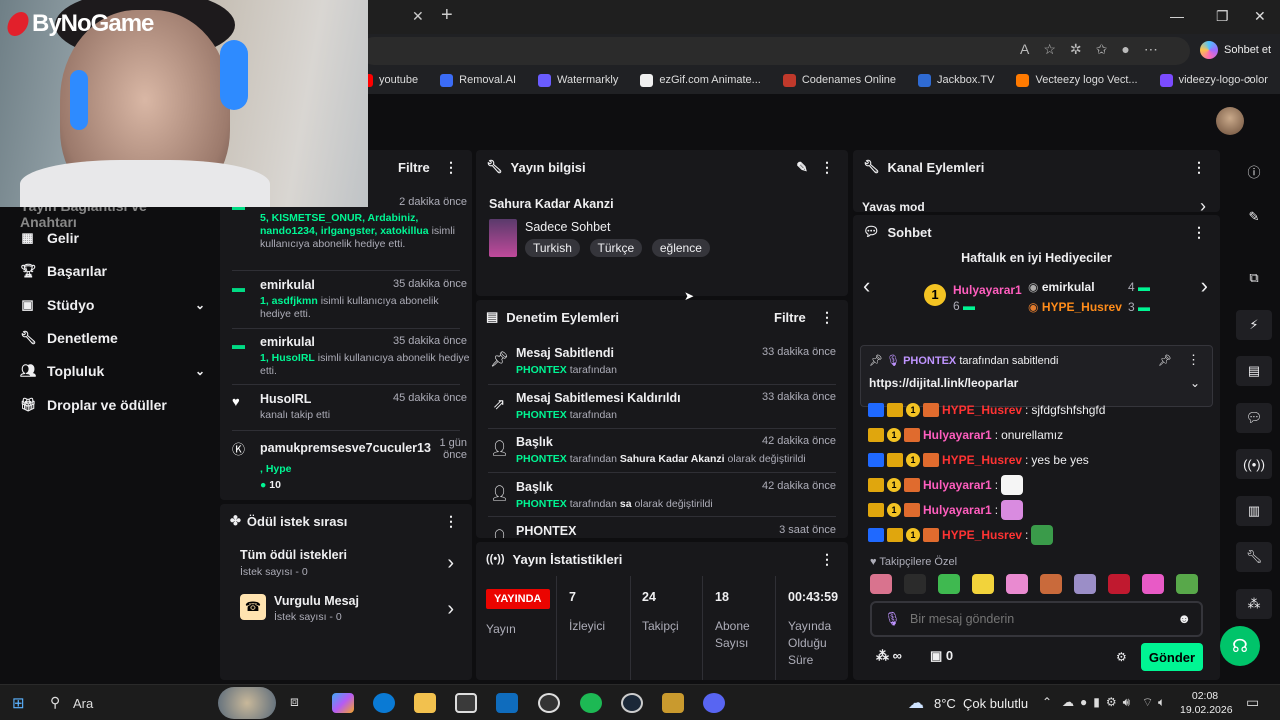 The width and height of the screenshot is (1280, 720). Describe the element at coordinates (347, 612) in the screenshot. I see `highlighted-message-reward: ☎ Vurgulu Mesaj İstek sayısı - 0 ›` at that location.